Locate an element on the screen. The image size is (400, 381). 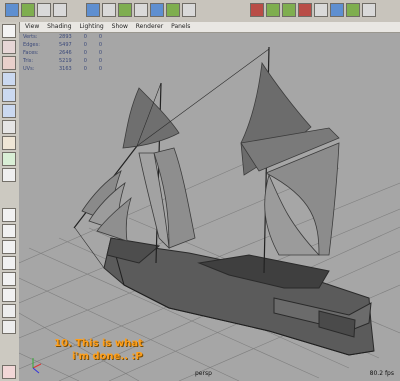
toolbar-middle-group is located at coordinates (141, 11).